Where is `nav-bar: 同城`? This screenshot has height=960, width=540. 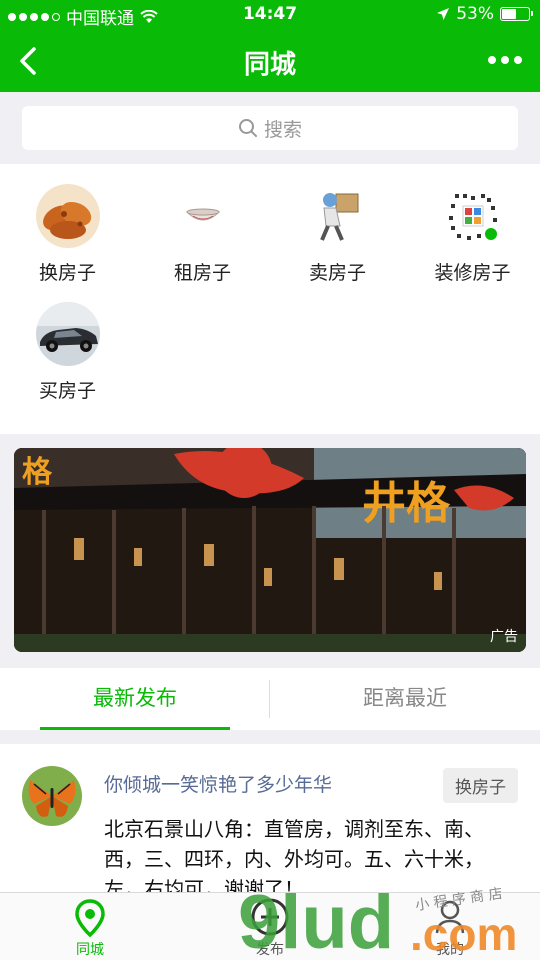
nav-bar: 同城 is located at coordinates (270, 61).